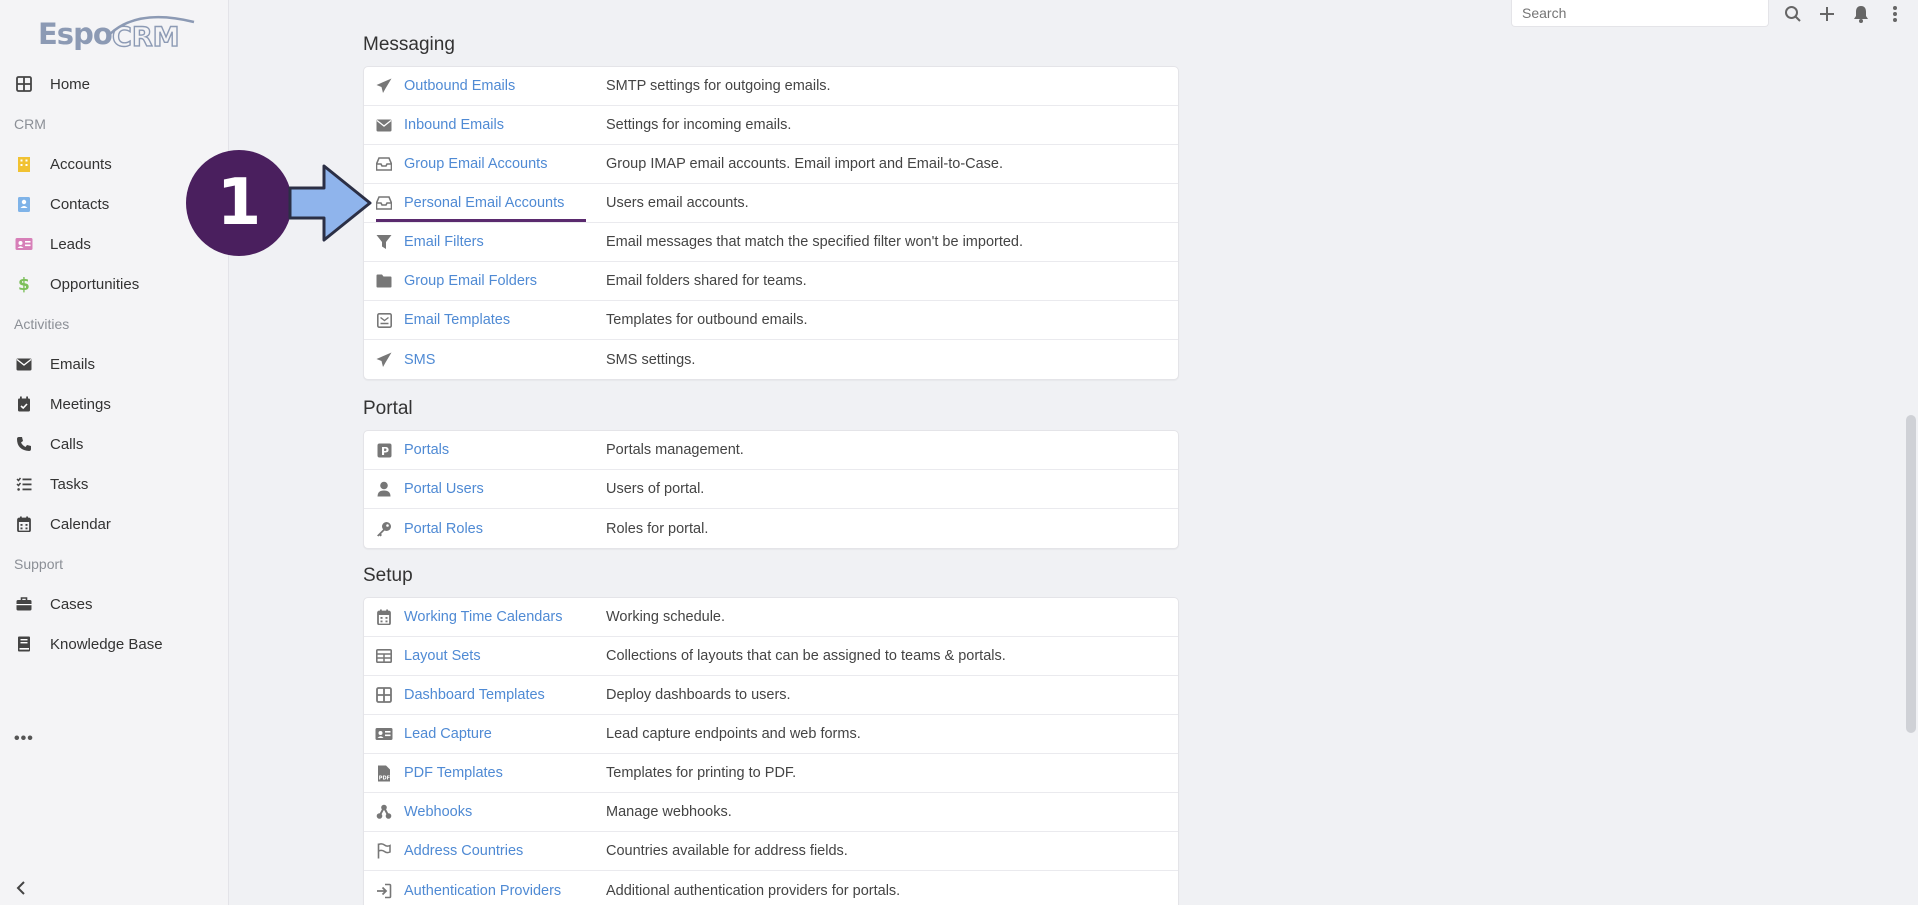  What do you see at coordinates (505, 773) in the screenshot?
I see `link-pdf-templates: PDF Templates` at bounding box center [505, 773].